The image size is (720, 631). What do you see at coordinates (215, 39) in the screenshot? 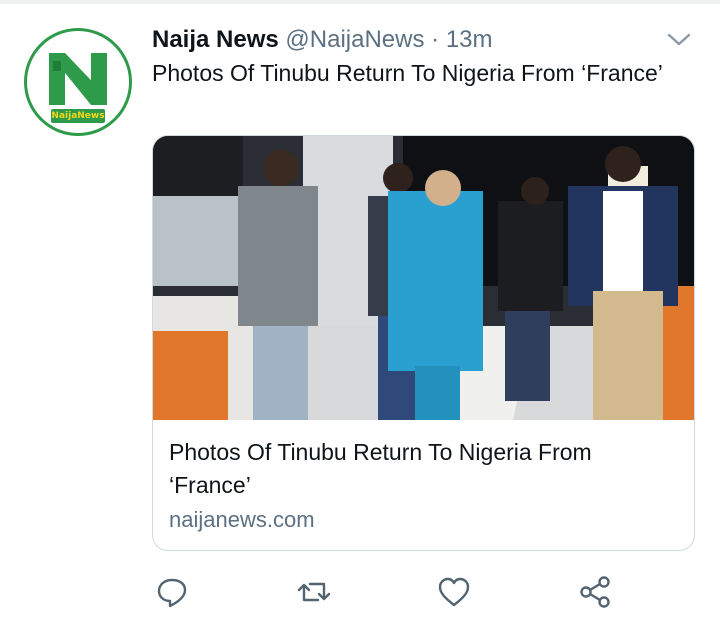
I see `display-name: Naija News` at bounding box center [215, 39].